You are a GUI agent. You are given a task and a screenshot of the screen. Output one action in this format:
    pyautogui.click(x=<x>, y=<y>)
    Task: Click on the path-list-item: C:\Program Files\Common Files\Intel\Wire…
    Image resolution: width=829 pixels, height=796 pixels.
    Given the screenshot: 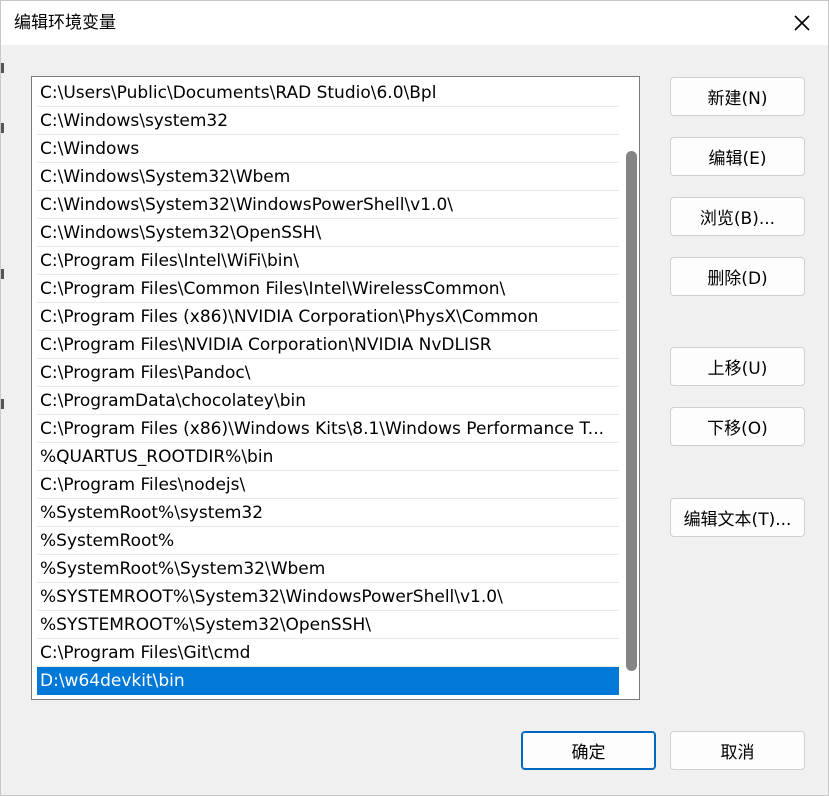 What is the action you would take?
    pyautogui.click(x=328, y=289)
    